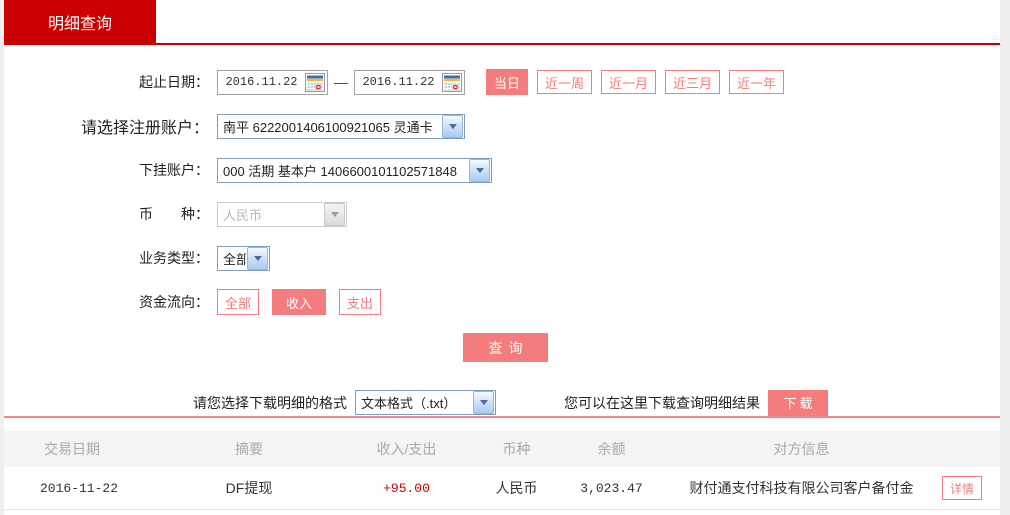 This screenshot has width=1010, height=515. I want to click on query-row: 查询, so click(502, 347).